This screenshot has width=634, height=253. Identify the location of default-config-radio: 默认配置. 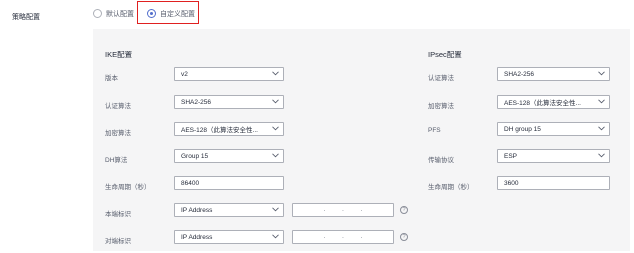
(113, 13).